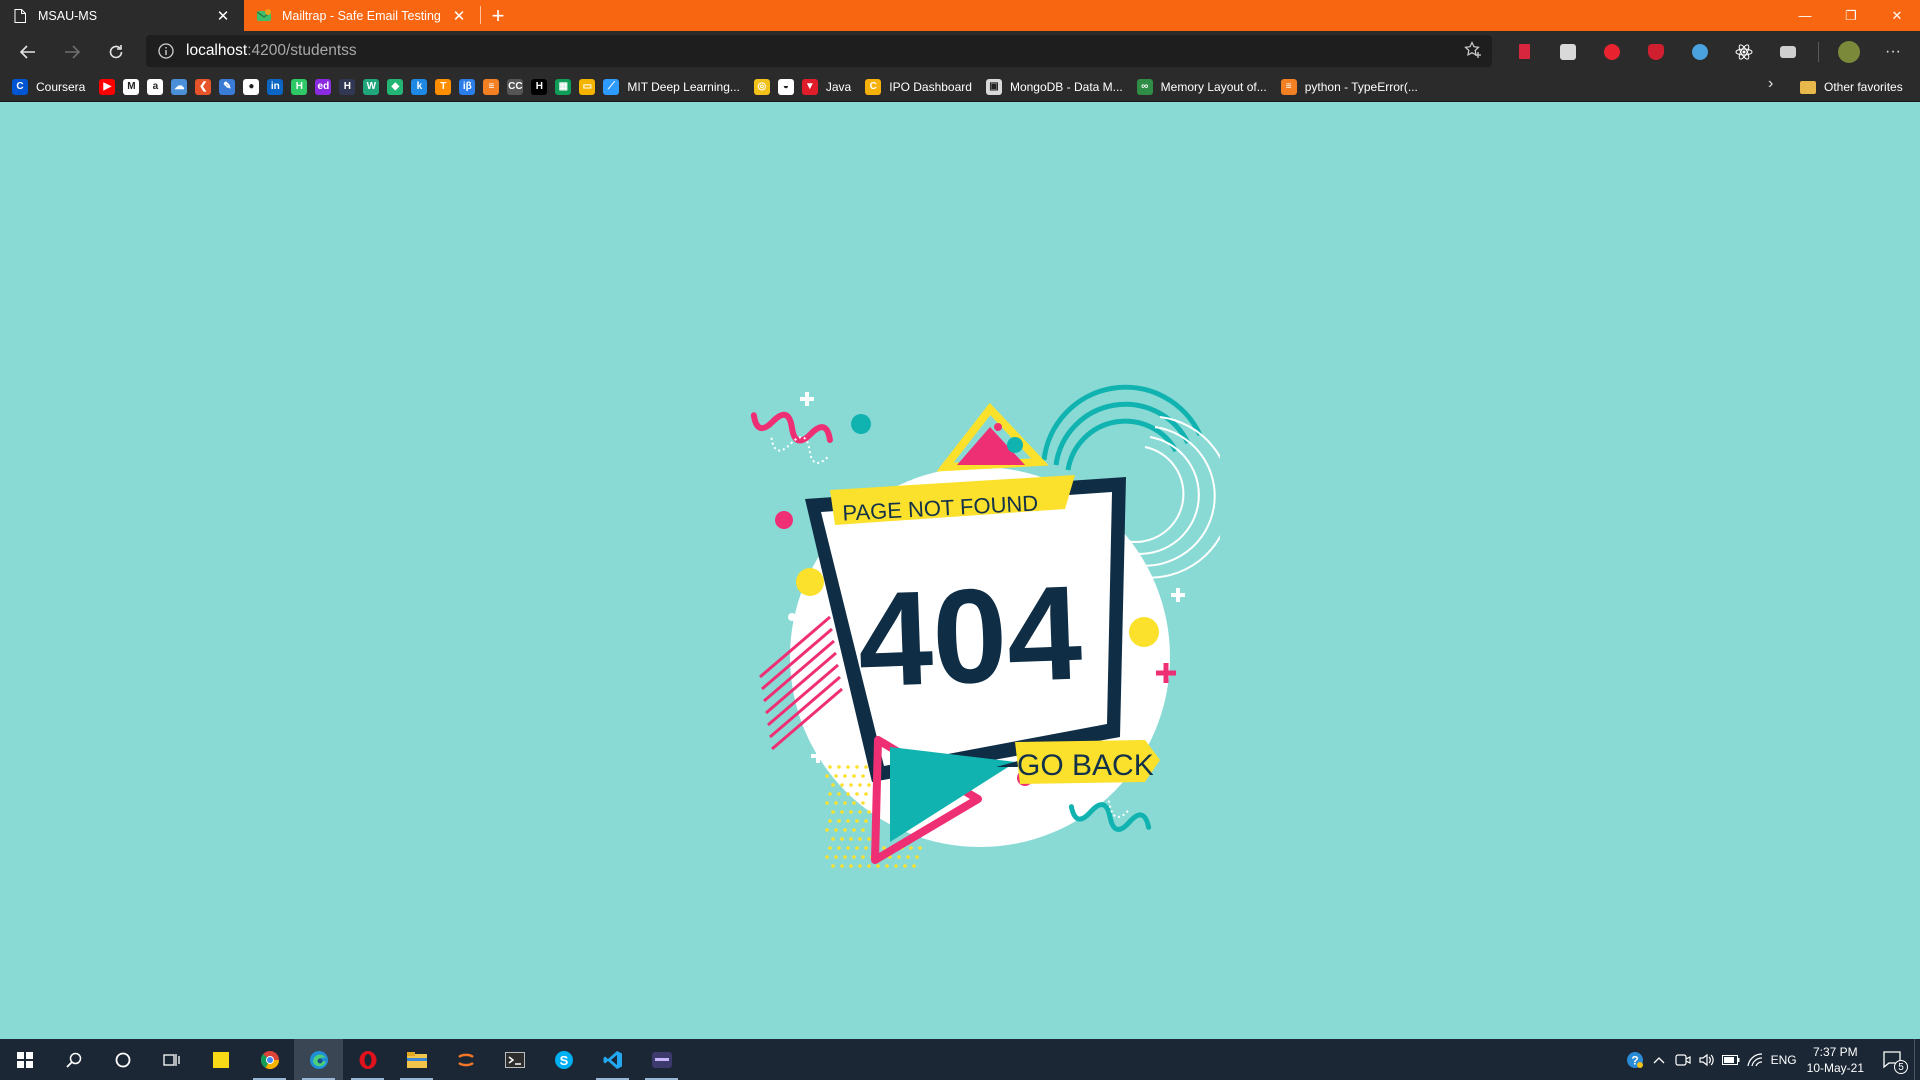  I want to click on add-favorite-icon, so click(1473, 52).